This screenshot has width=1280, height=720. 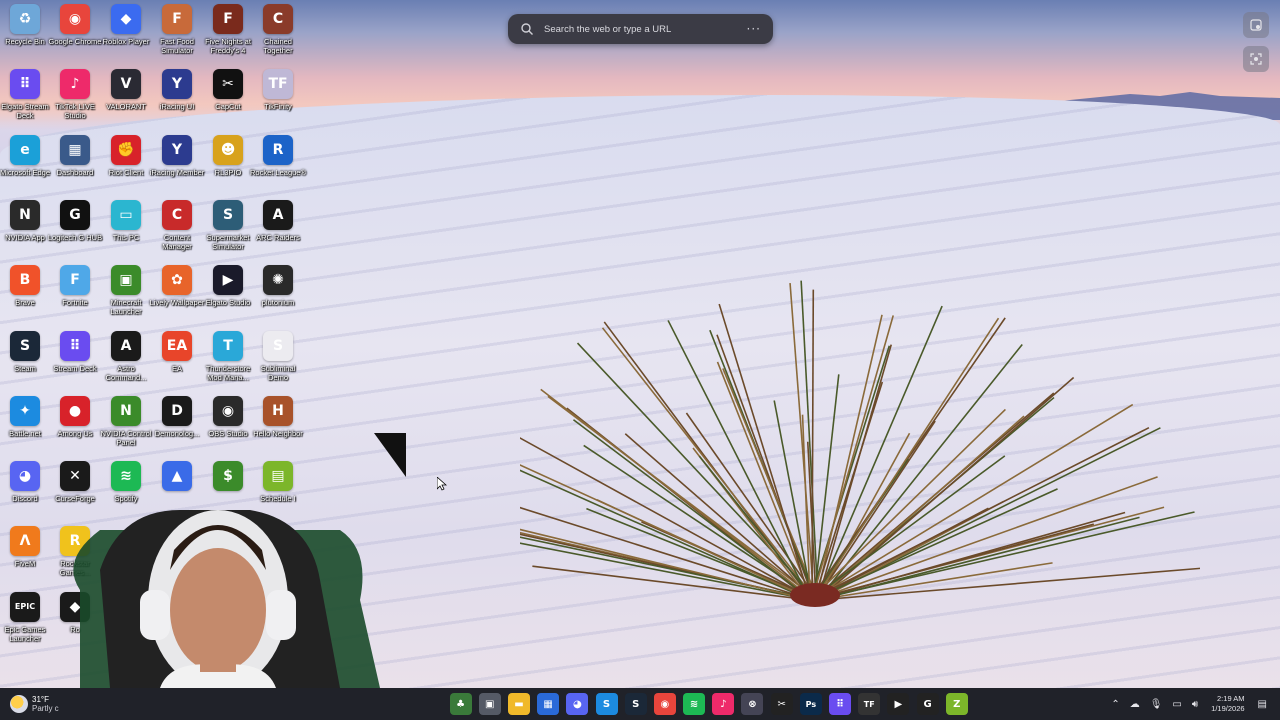 I want to click on search-bar: ···, so click(x=640, y=29).